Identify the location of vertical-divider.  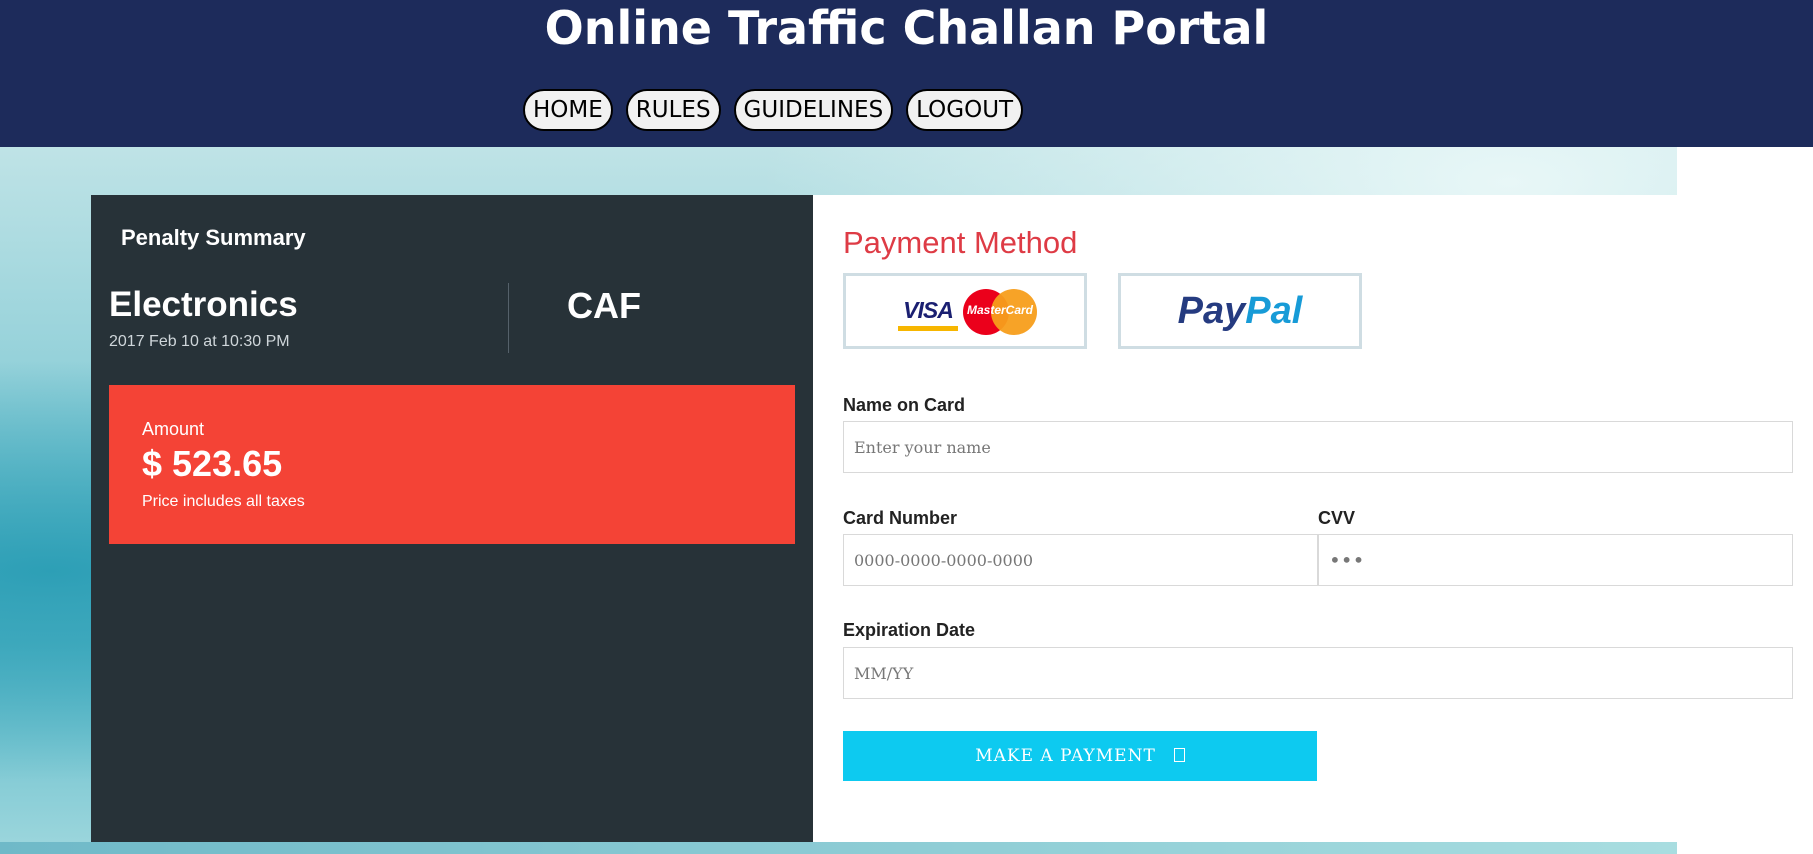
(508, 318).